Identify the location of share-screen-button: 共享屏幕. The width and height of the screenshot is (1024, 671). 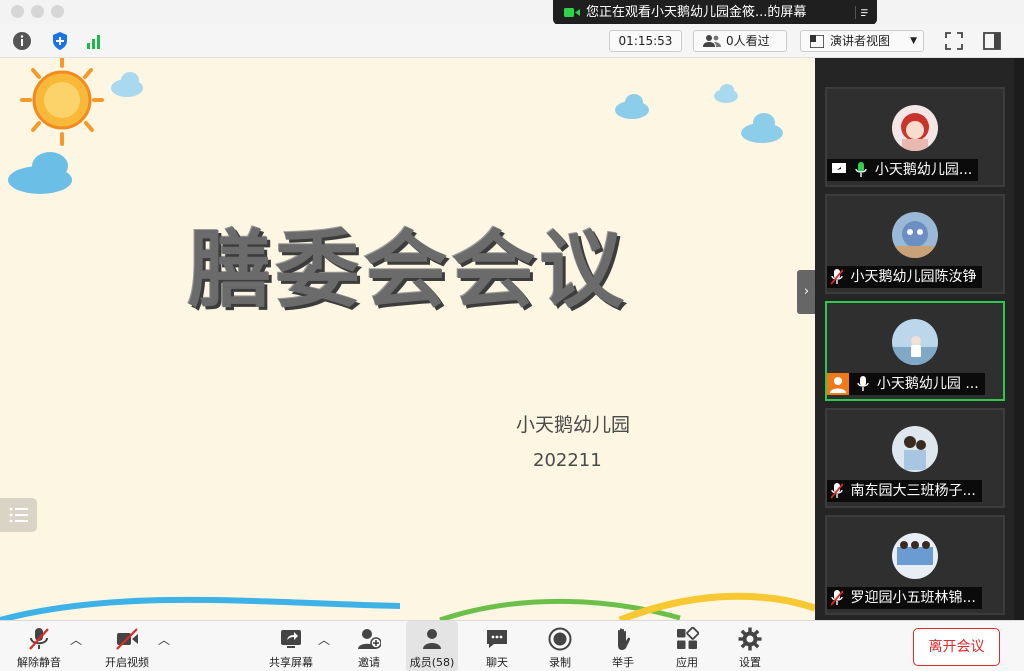
(291, 646).